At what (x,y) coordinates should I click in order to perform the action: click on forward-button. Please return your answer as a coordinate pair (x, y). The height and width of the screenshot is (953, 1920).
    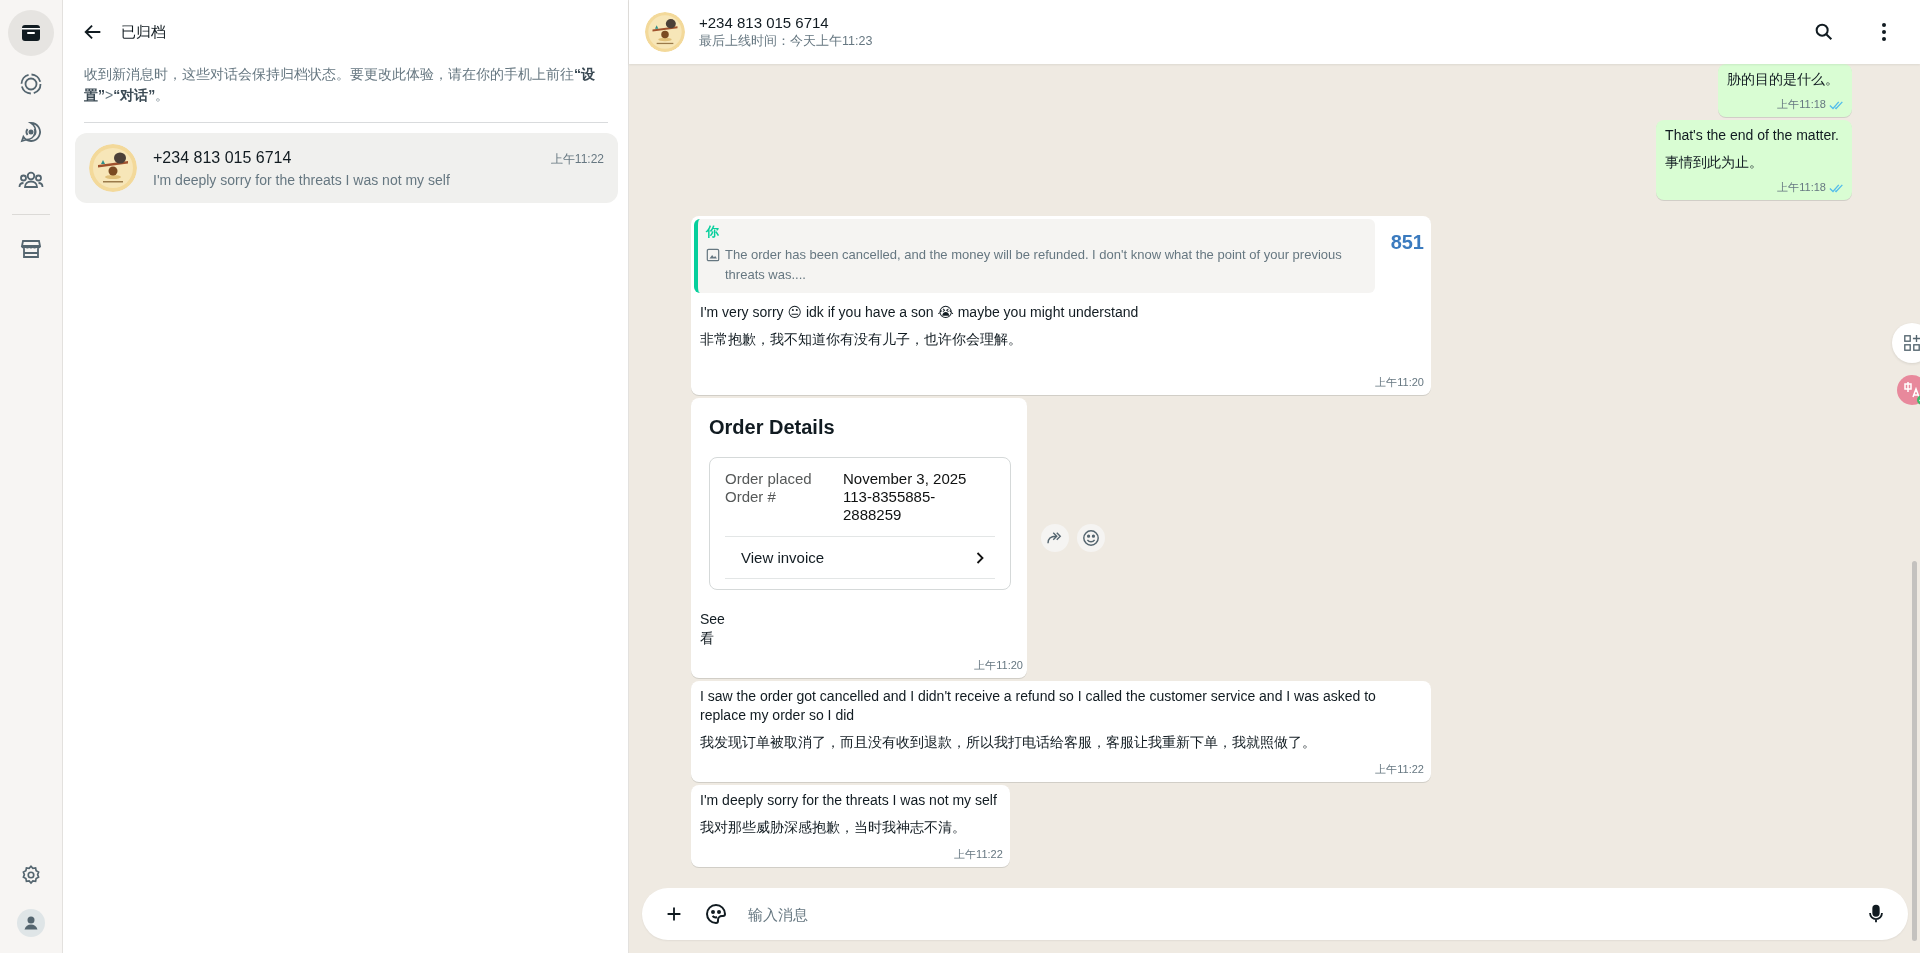
    Looking at the image, I should click on (1055, 538).